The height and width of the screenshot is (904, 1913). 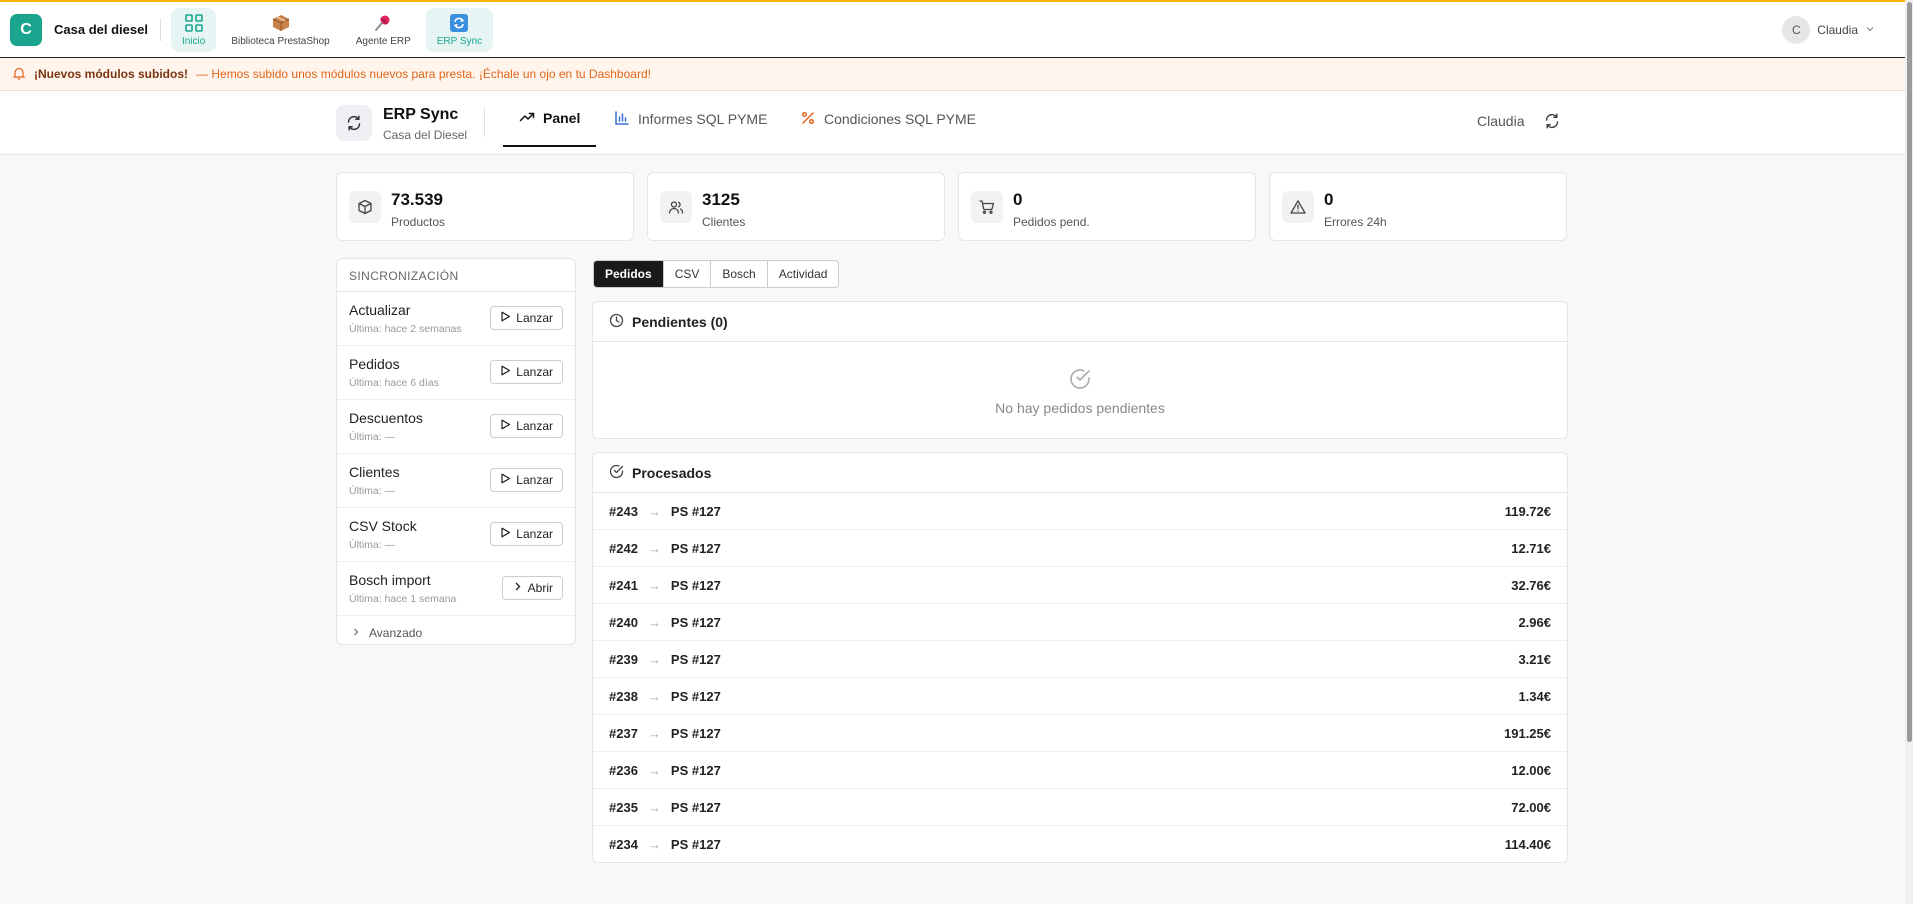 I want to click on refresh-icon, so click(x=1552, y=123).